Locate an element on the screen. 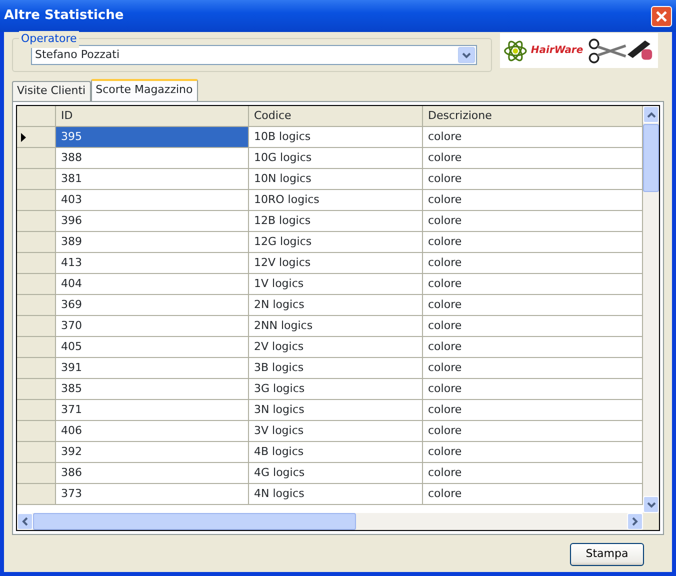 The image size is (676, 576). table-cell: 392 is located at coordinates (152, 452).